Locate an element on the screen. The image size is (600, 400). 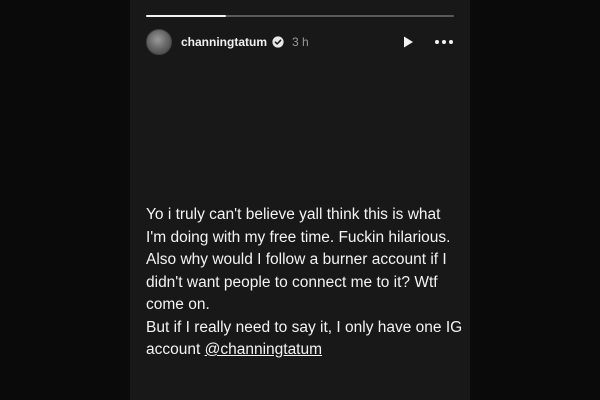
story-progress-fill is located at coordinates (186, 16).